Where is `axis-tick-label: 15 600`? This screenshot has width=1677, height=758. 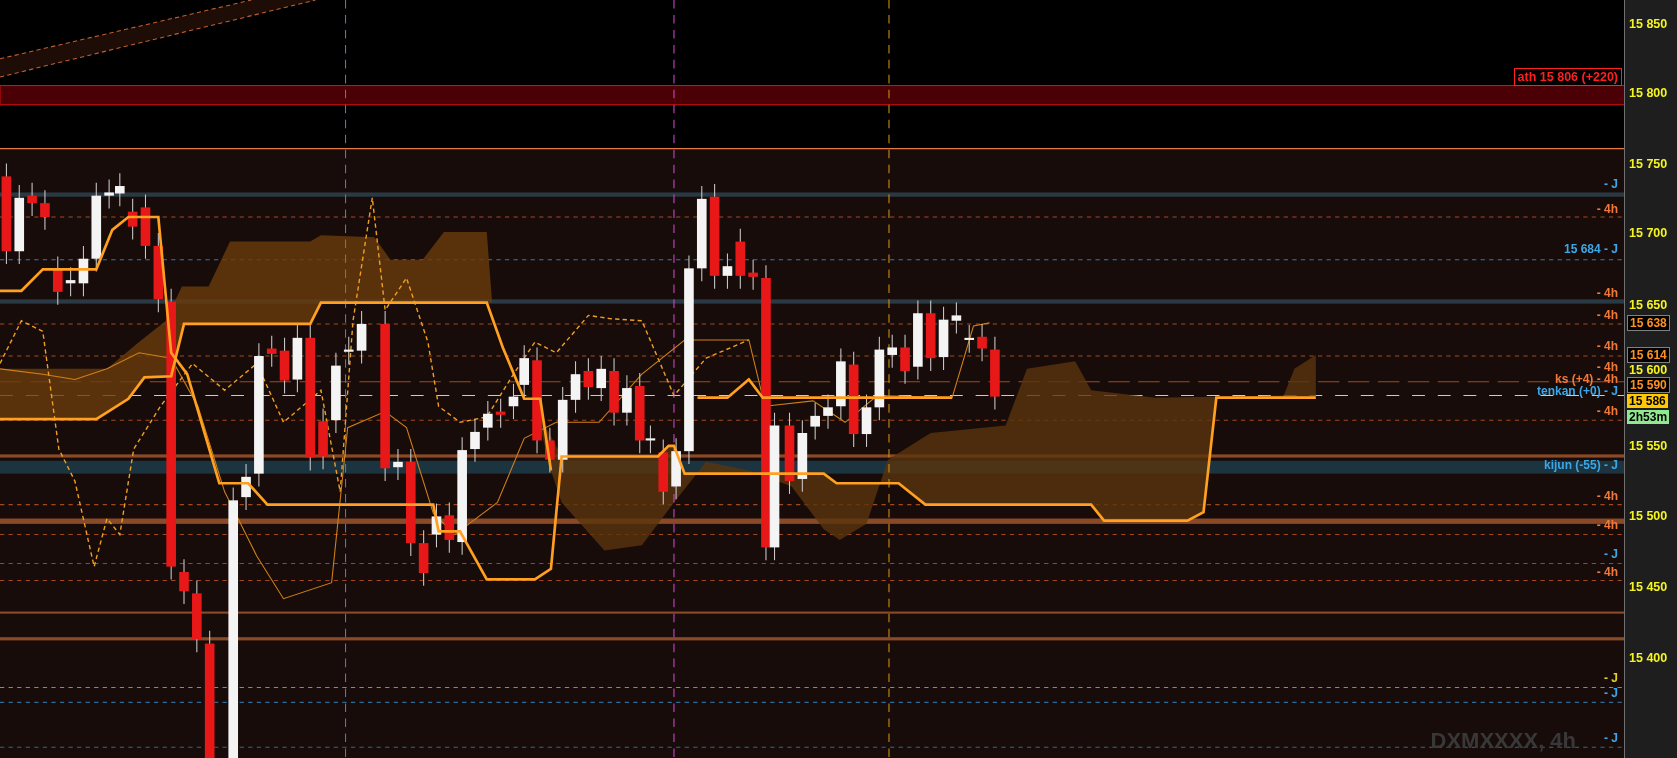
axis-tick-label: 15 600 is located at coordinates (1648, 369).